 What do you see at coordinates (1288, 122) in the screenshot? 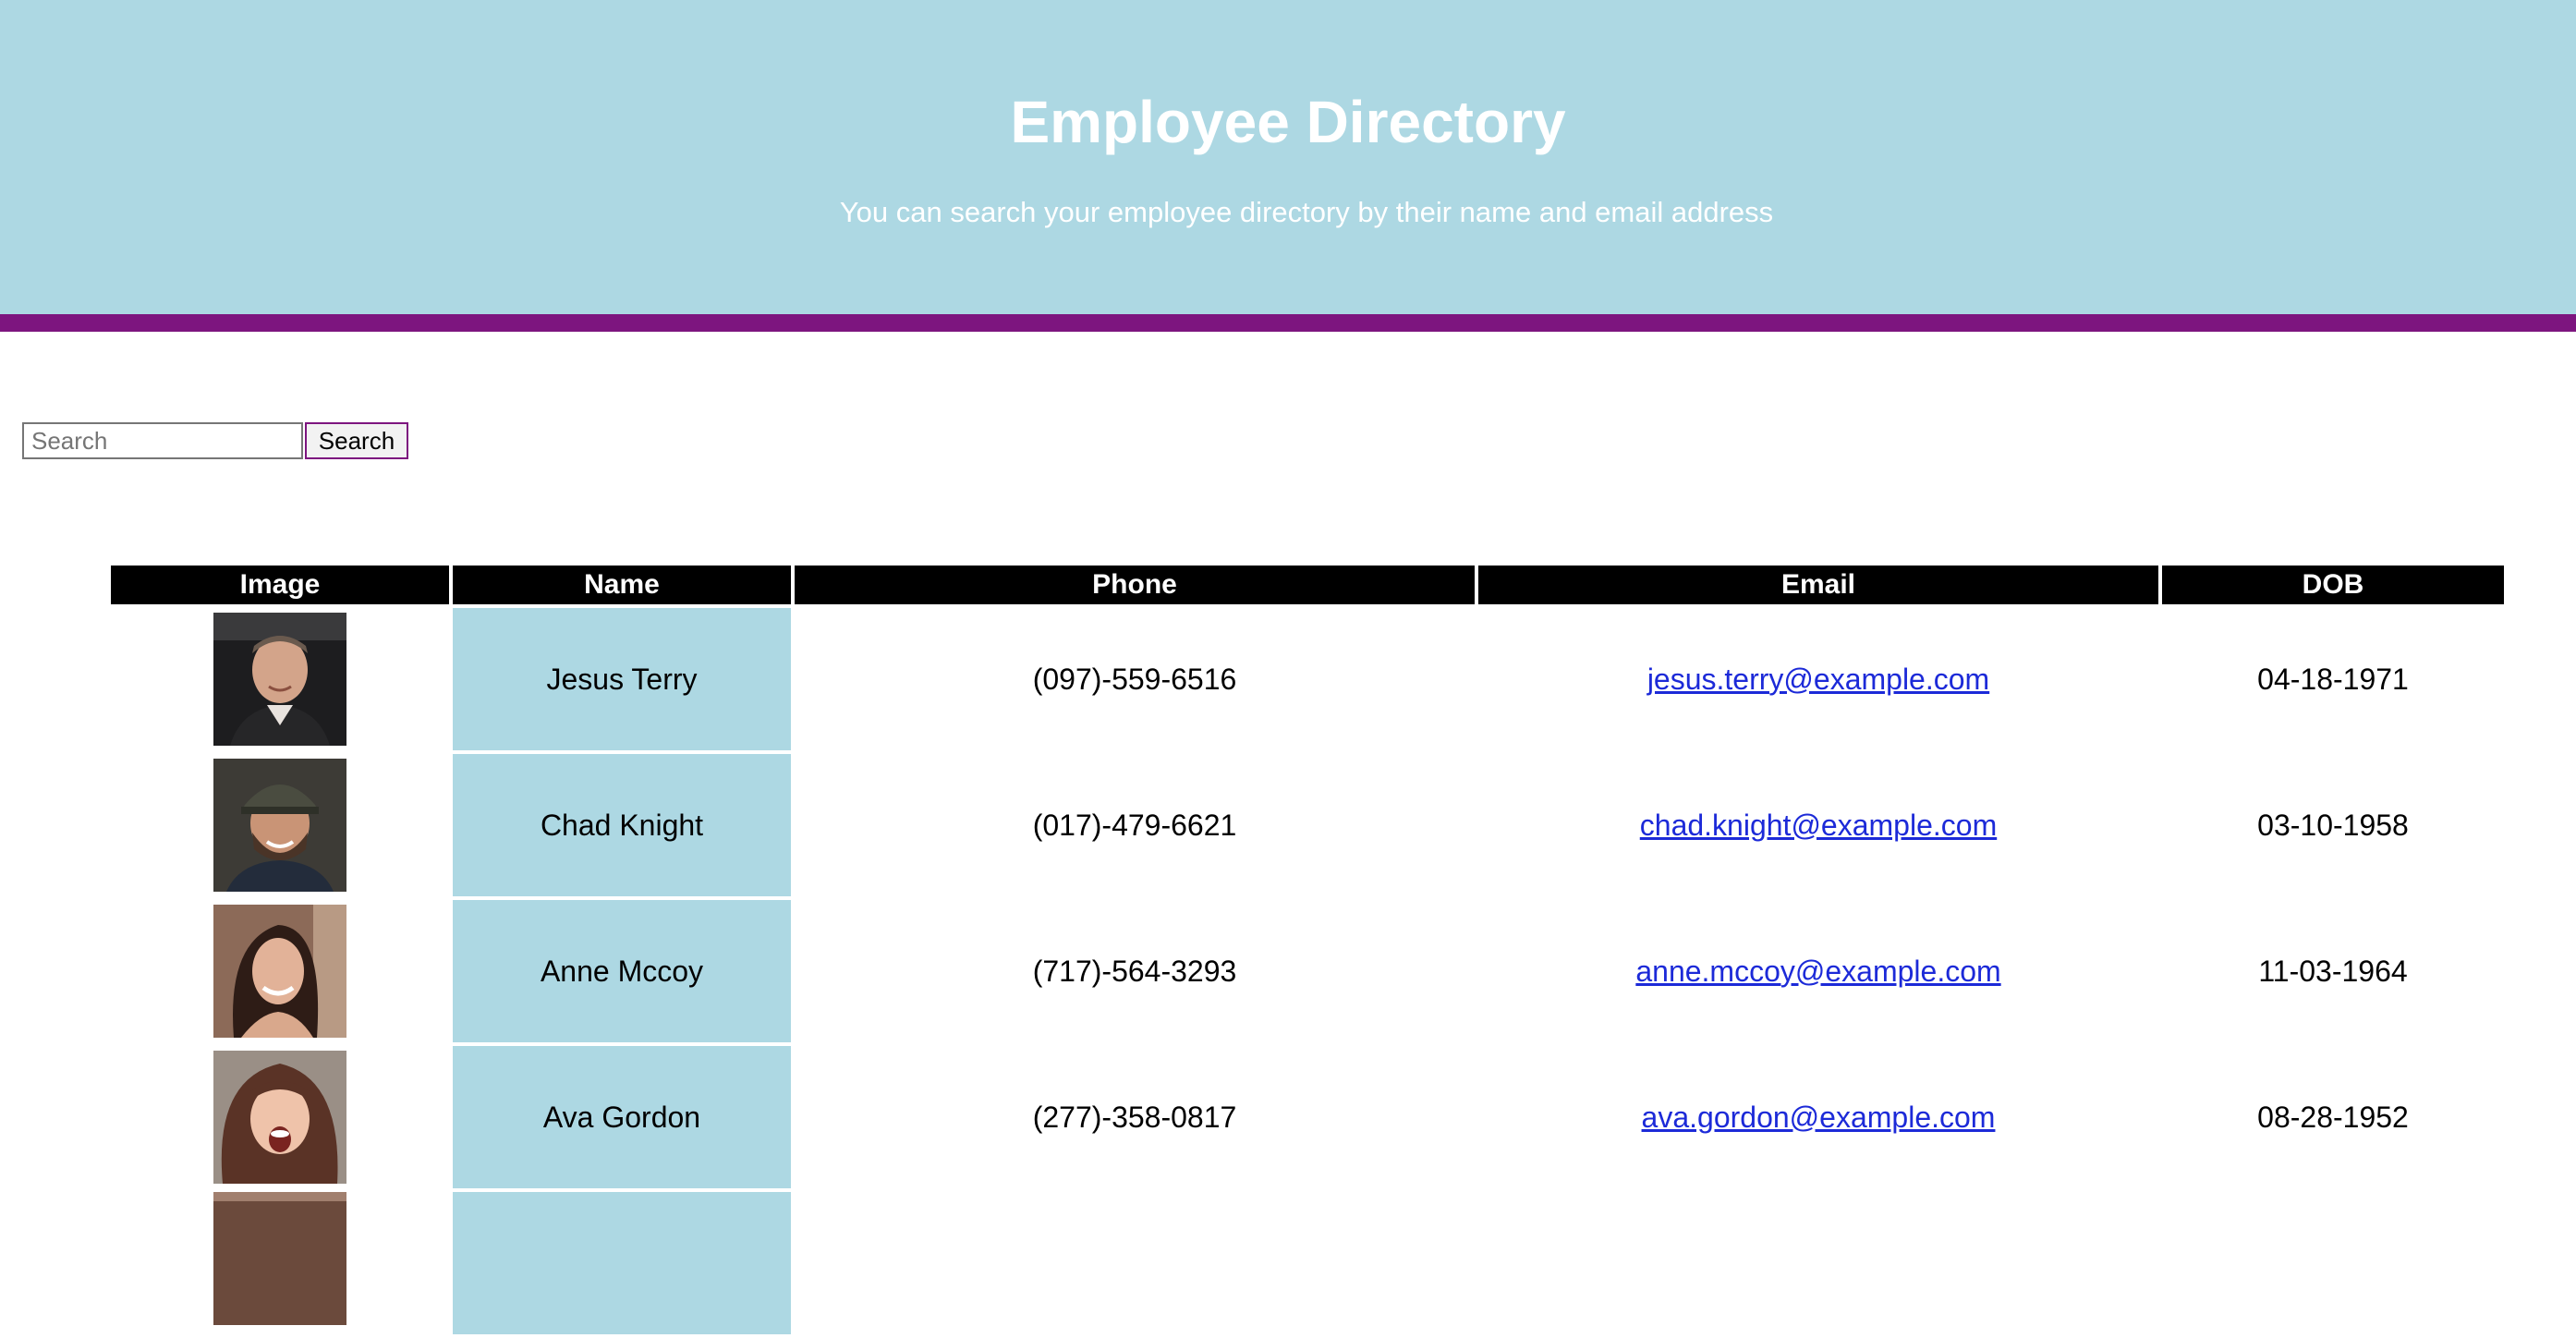
I see `page-title: Employee Directory` at bounding box center [1288, 122].